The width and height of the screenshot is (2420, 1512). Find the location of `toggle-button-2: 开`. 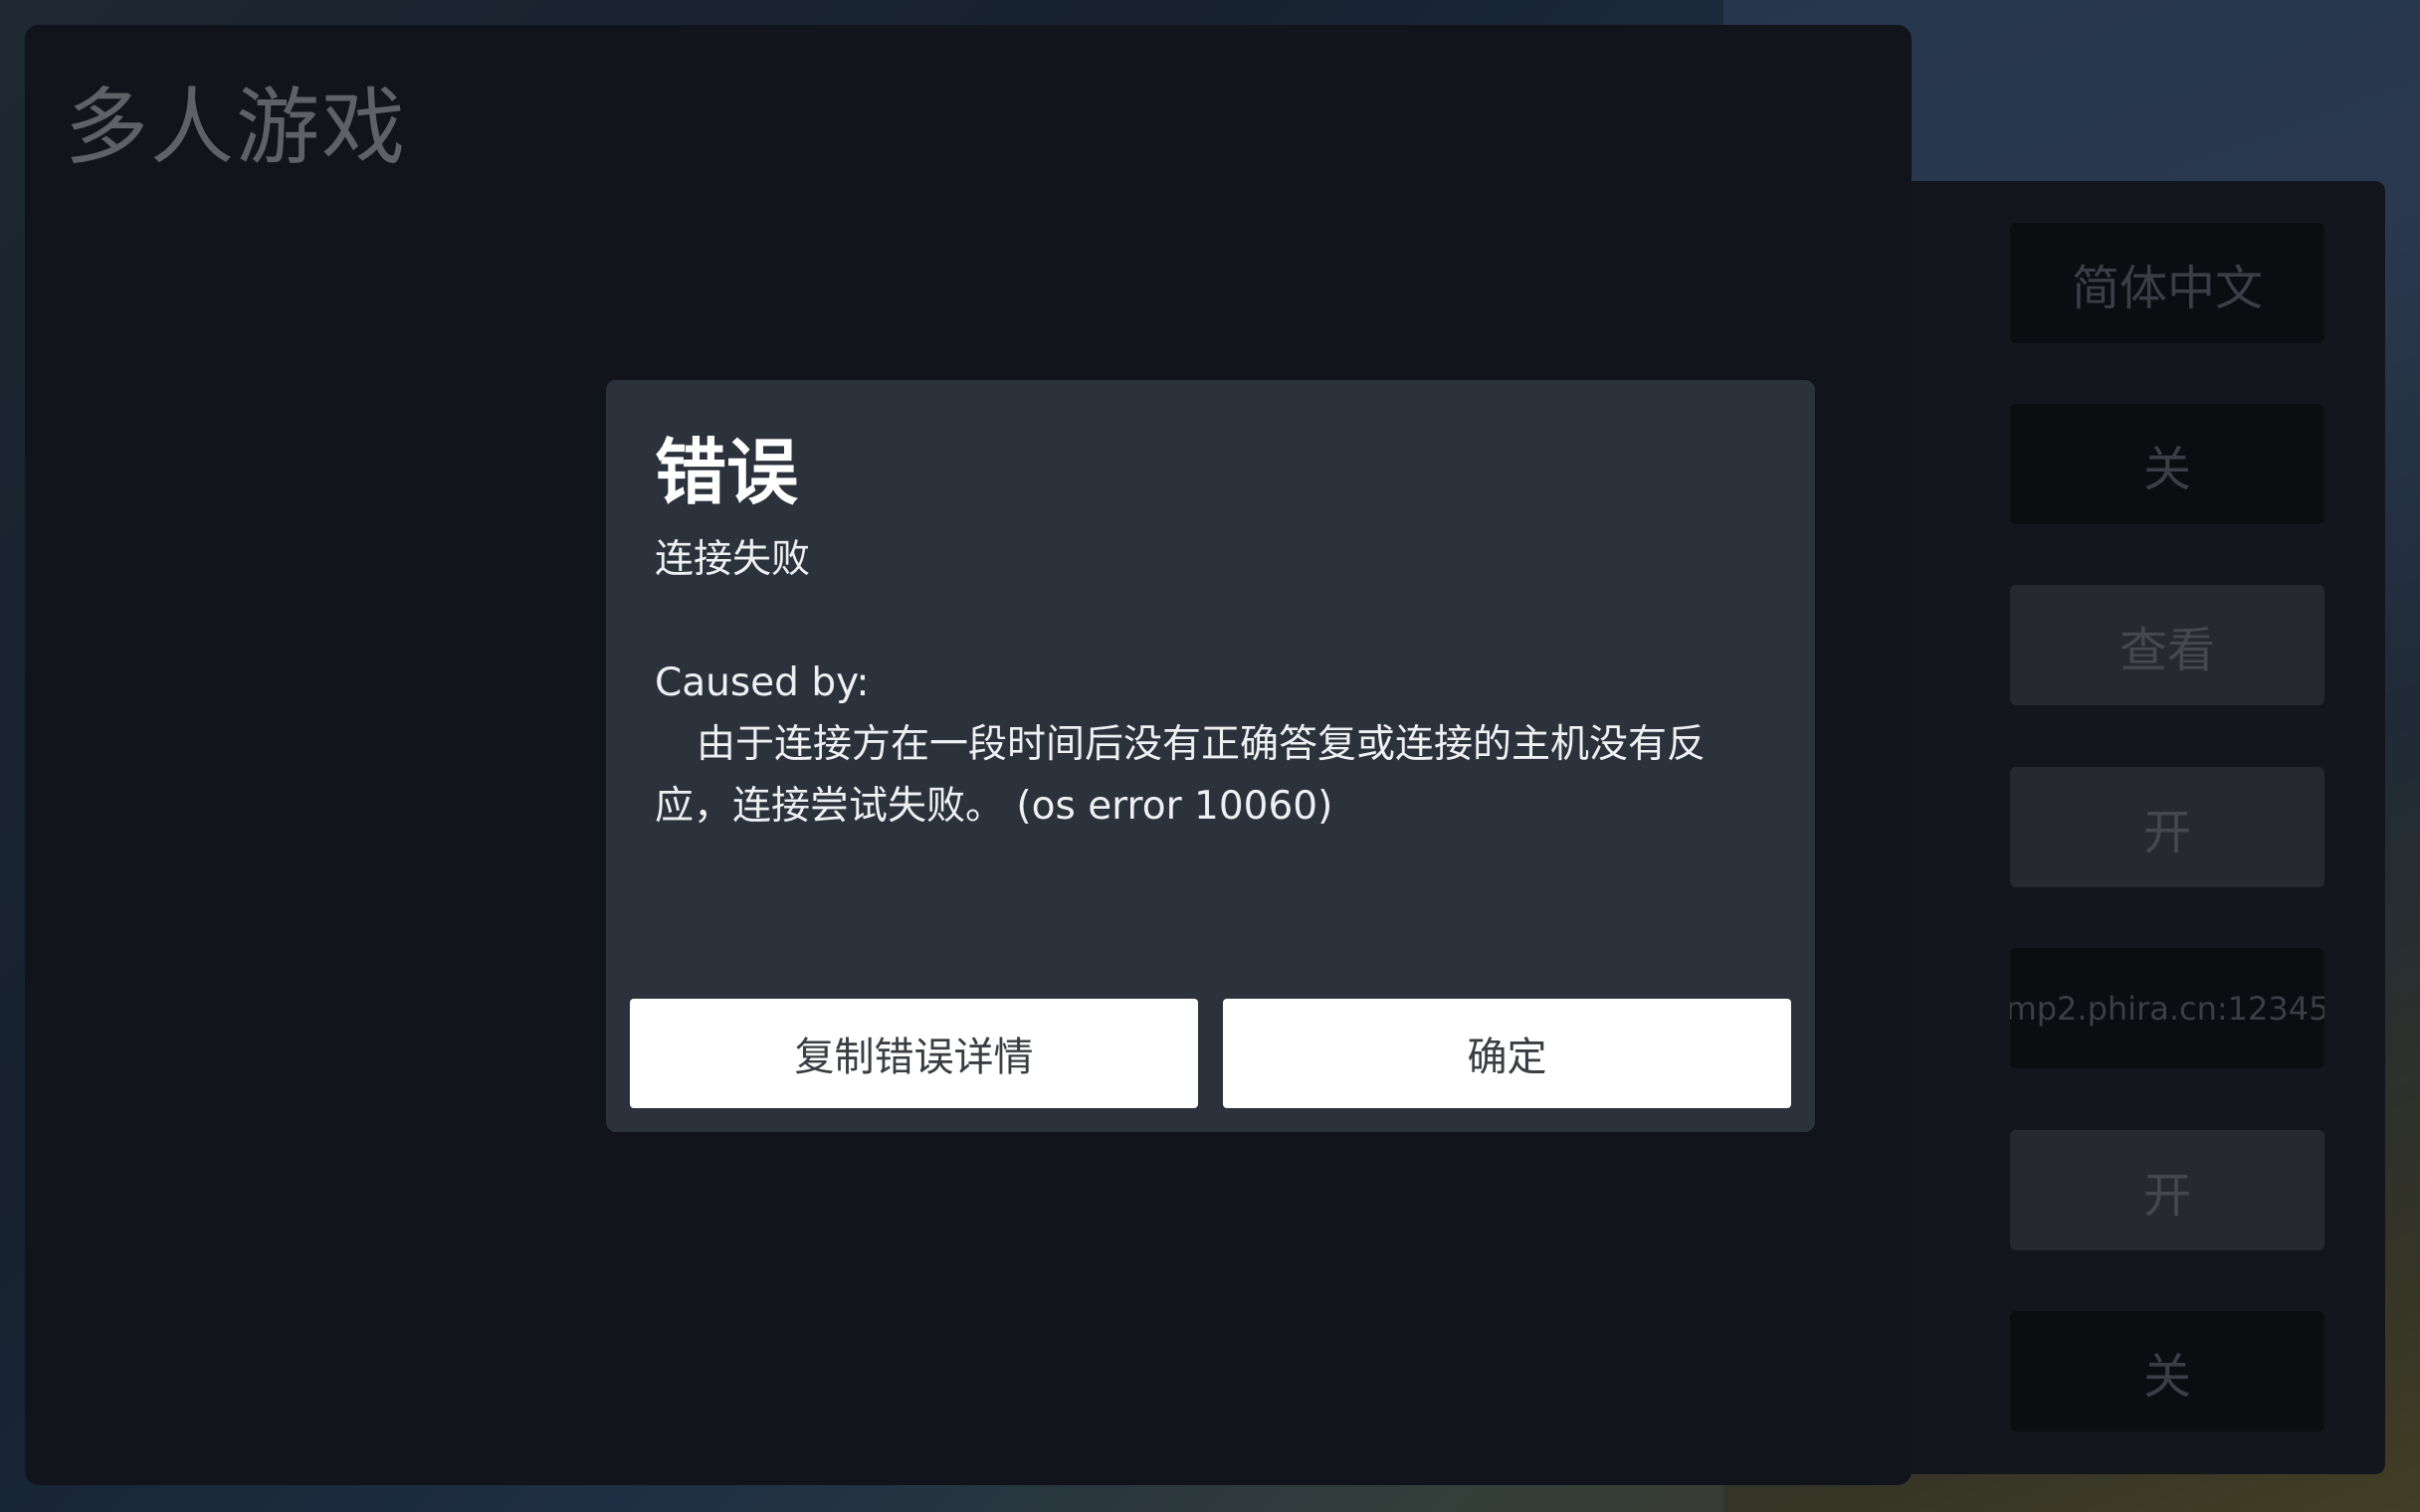

toggle-button-2: 开 is located at coordinates (2167, 827).